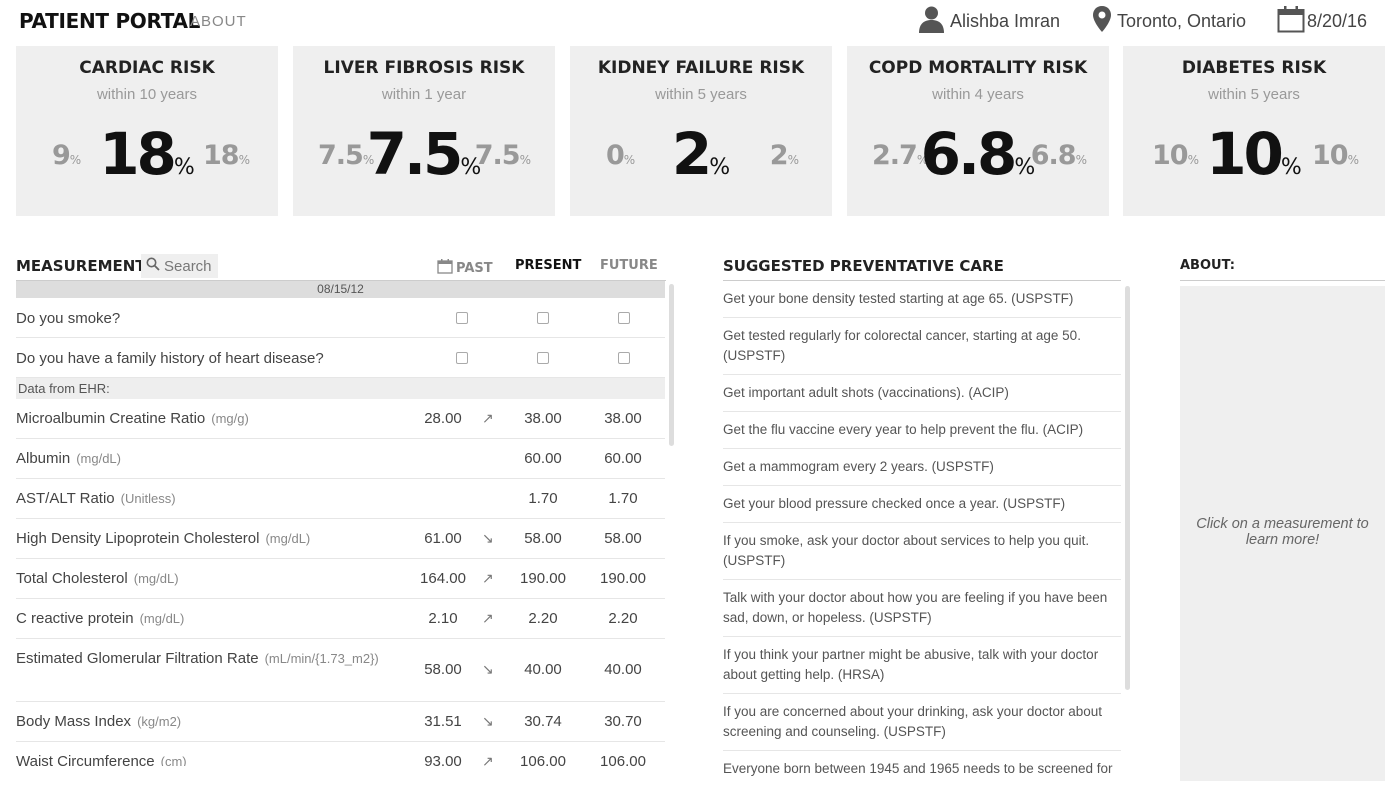  Describe the element at coordinates (137, 658) in the screenshot. I see `measurement-name: Estimated Glomerular Filtration Rate` at that location.